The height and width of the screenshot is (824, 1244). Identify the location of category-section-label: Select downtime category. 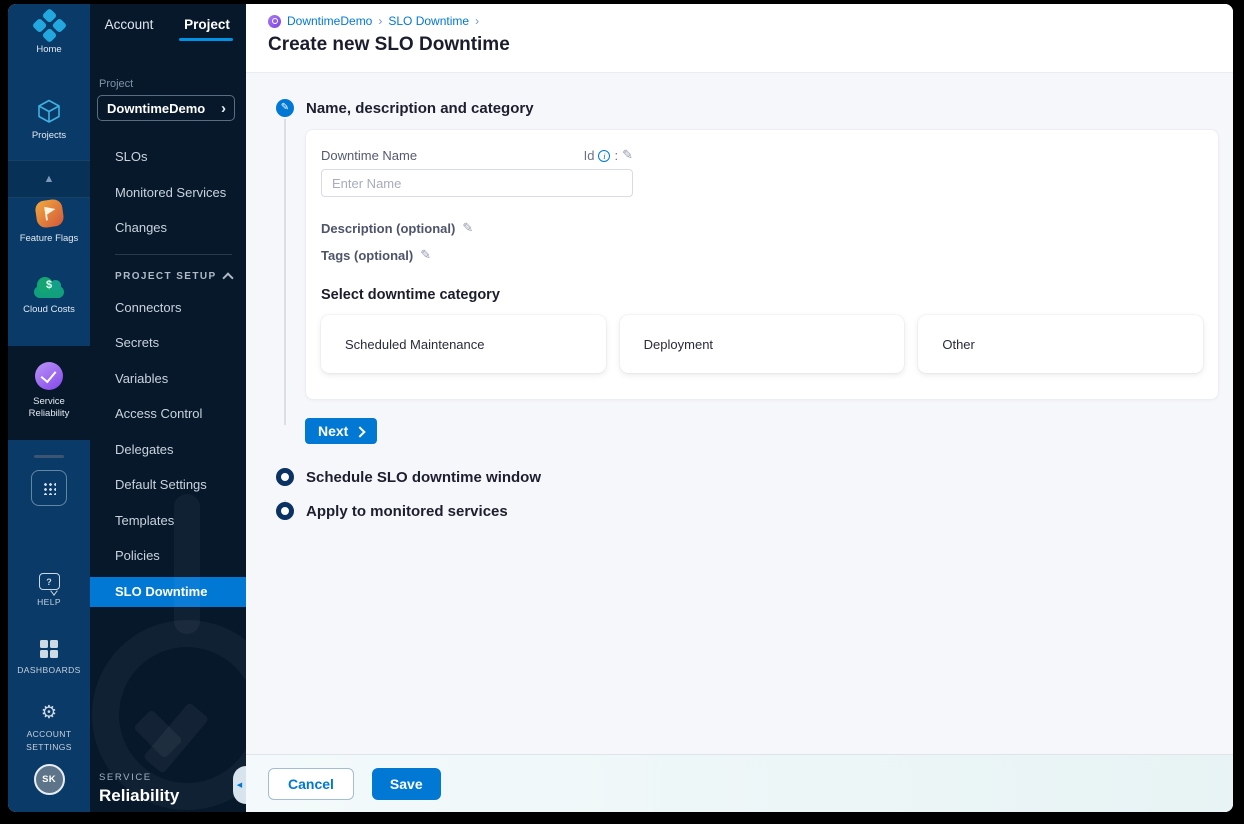
(410, 295).